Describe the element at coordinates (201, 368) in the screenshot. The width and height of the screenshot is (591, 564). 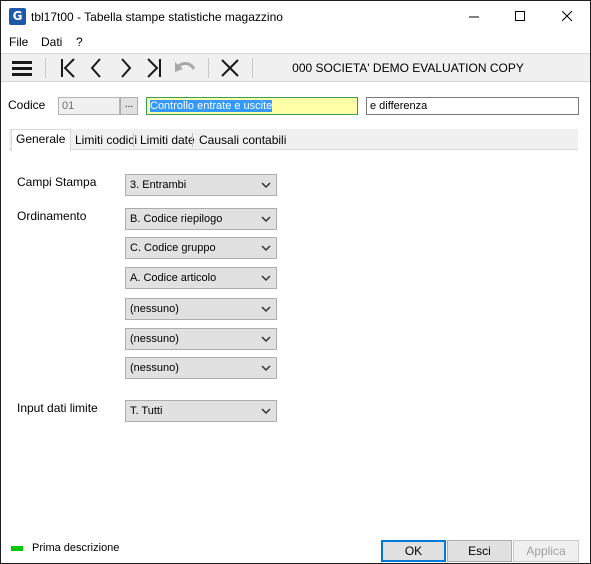
I see `ordinamento-select-6: (nessuno)` at that location.